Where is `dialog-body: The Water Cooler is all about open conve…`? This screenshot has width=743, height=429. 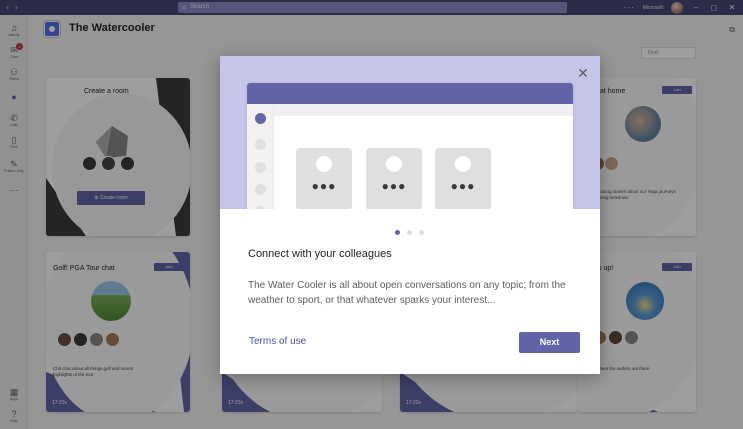
dialog-body: The Water Cooler is all about open conve… is located at coordinates (407, 293).